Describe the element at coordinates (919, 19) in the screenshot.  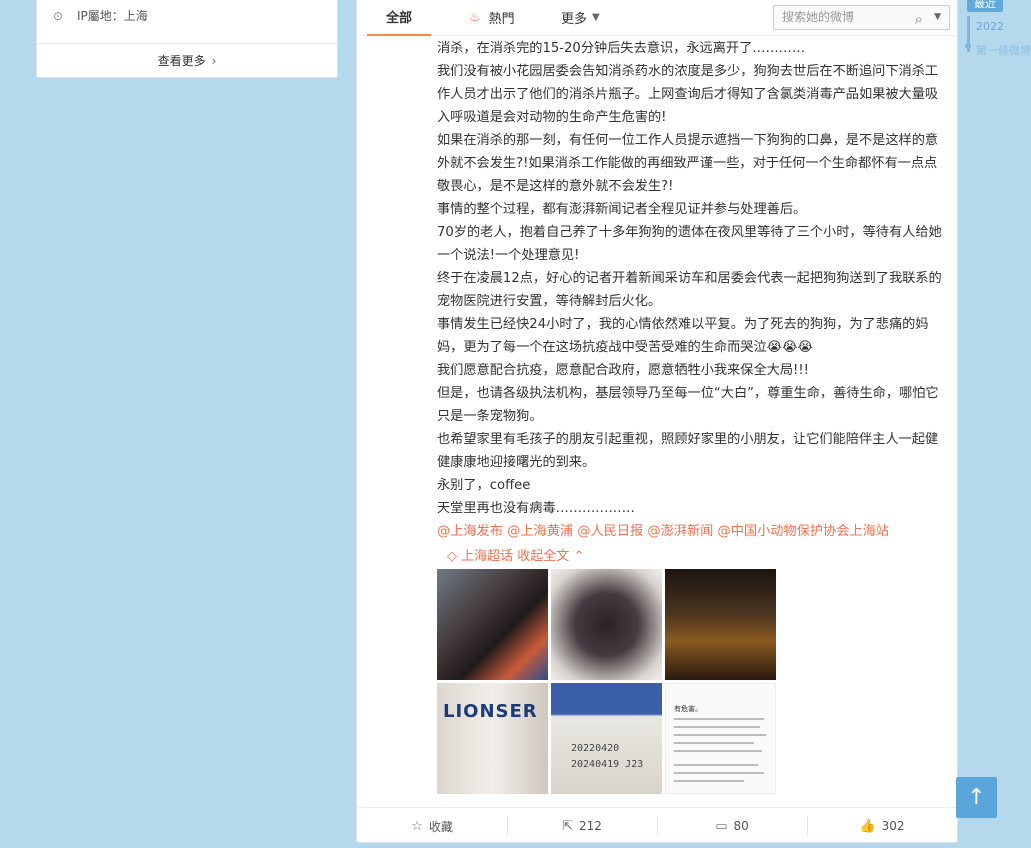
I see `search-icon: ⌕` at that location.